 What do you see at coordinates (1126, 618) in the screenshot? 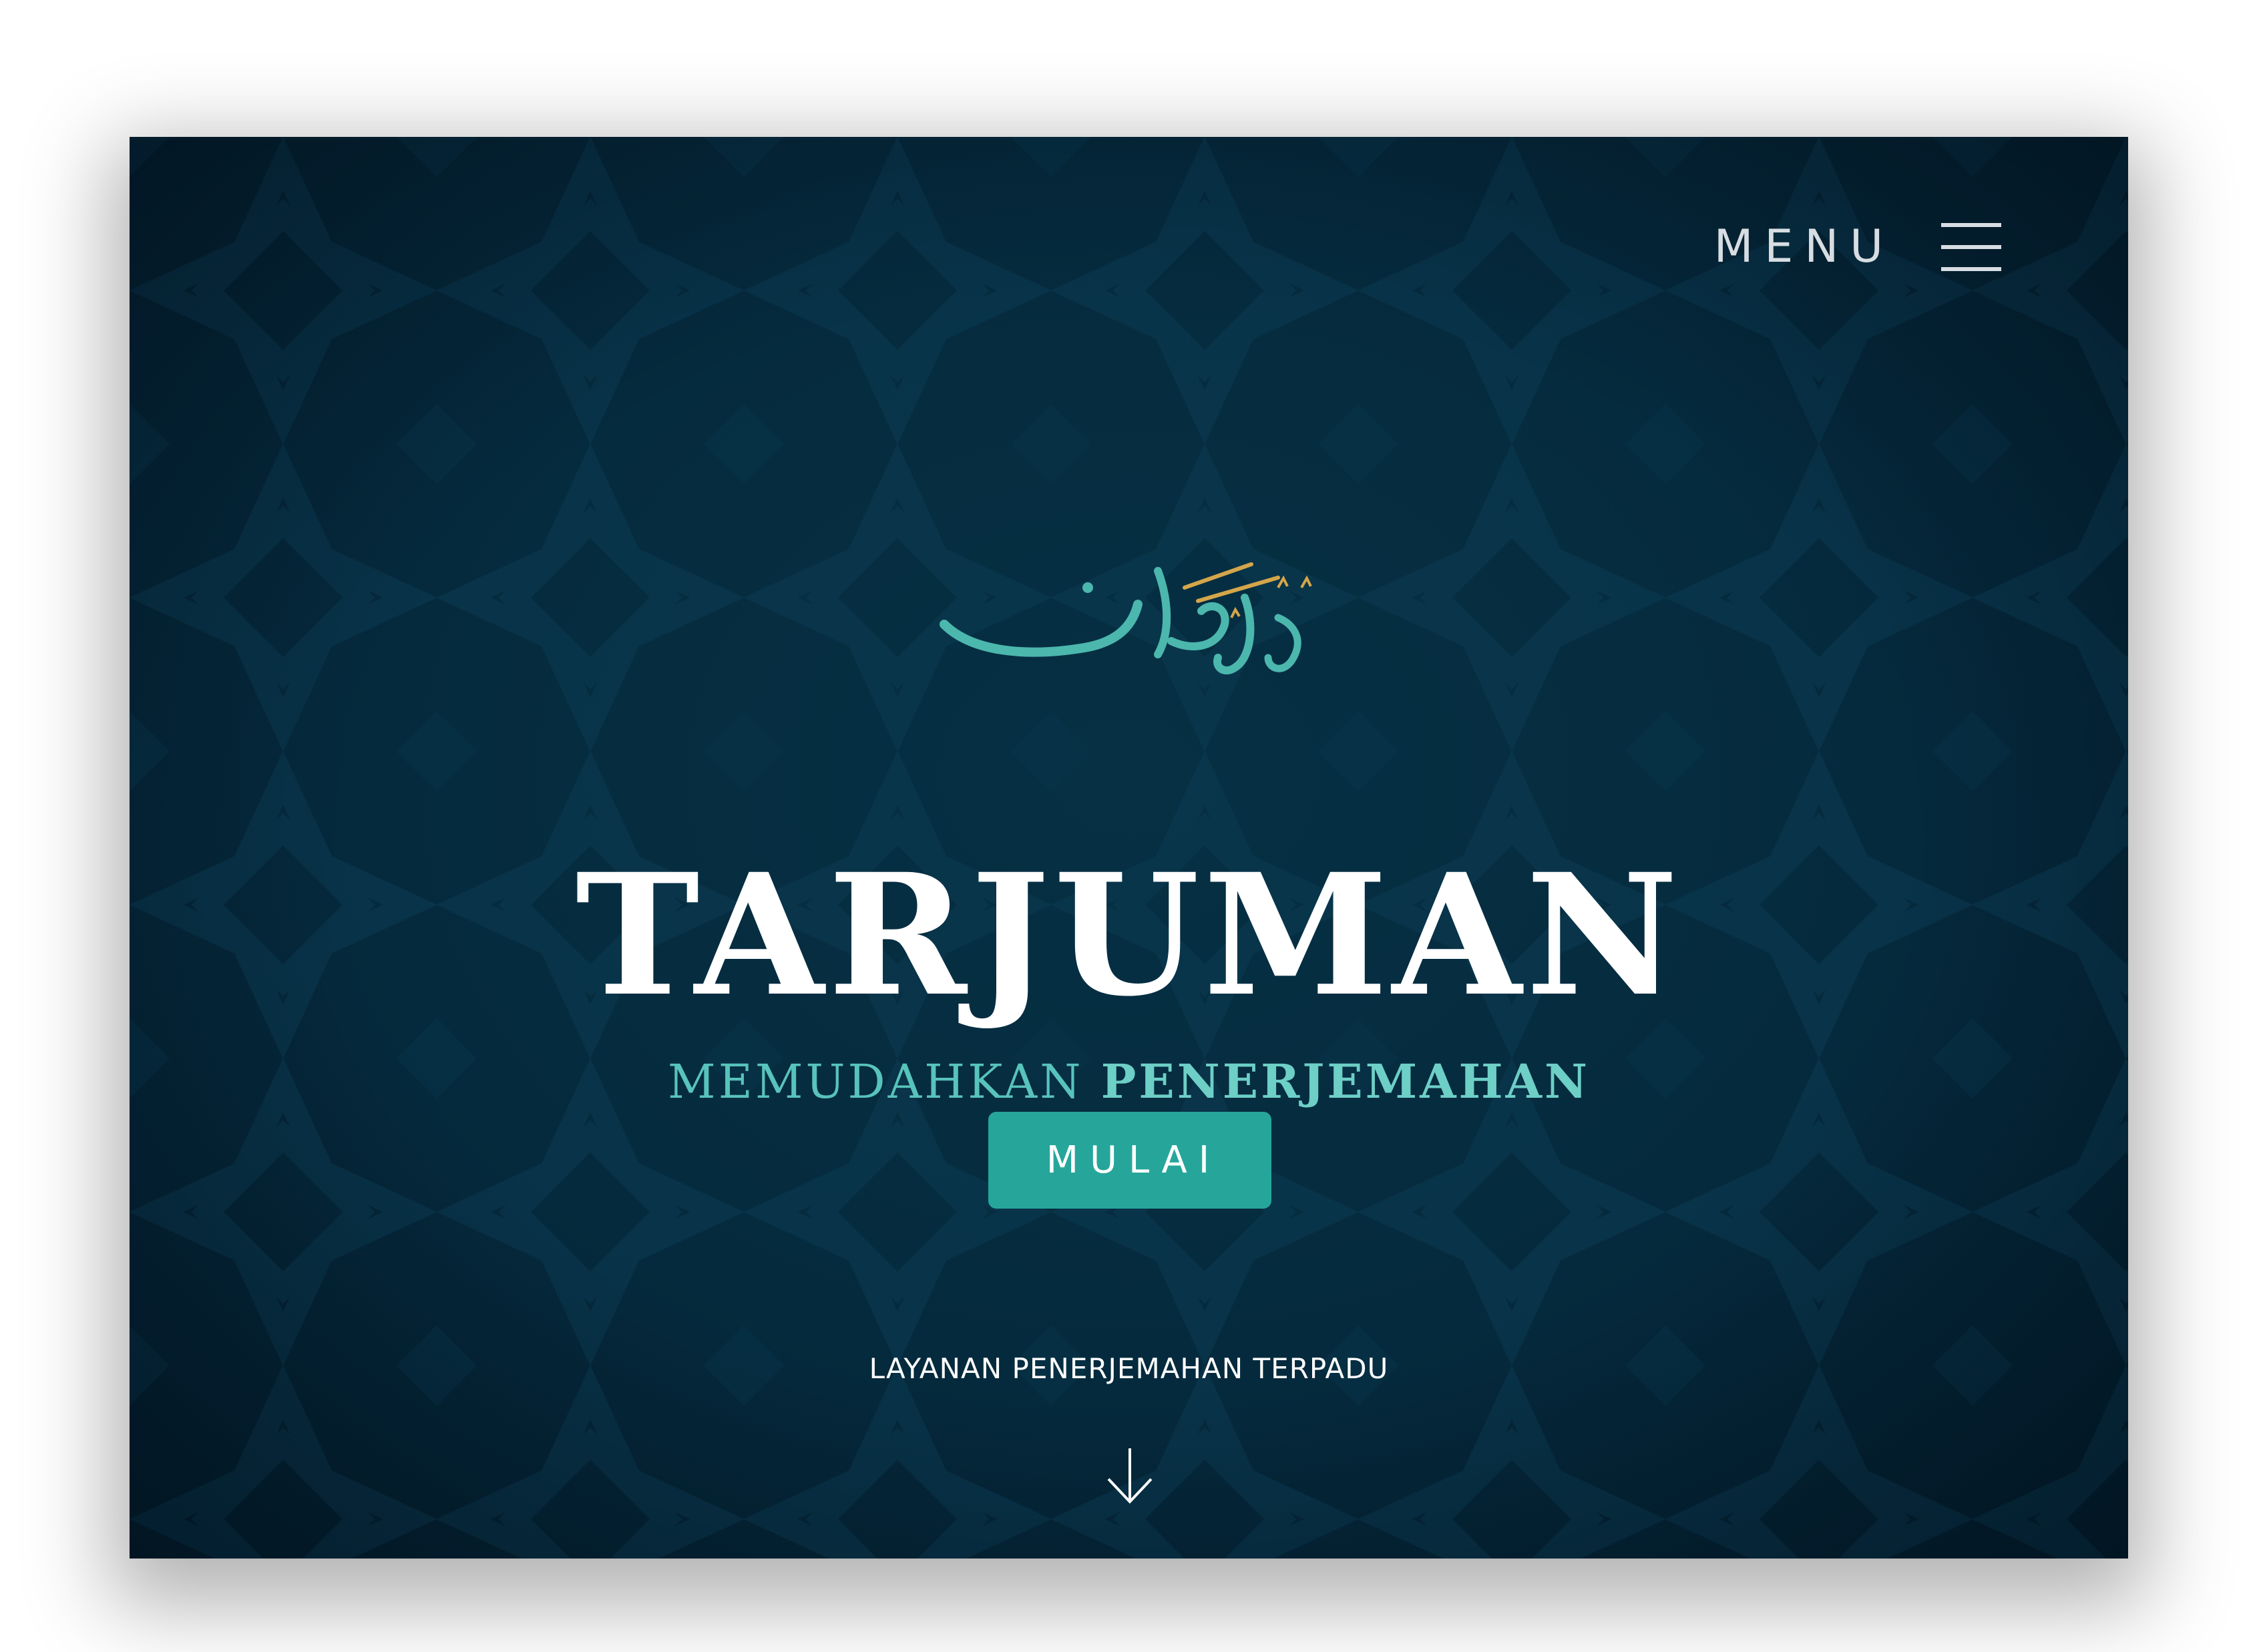
I see `arabic-calligraphy-logo` at bounding box center [1126, 618].